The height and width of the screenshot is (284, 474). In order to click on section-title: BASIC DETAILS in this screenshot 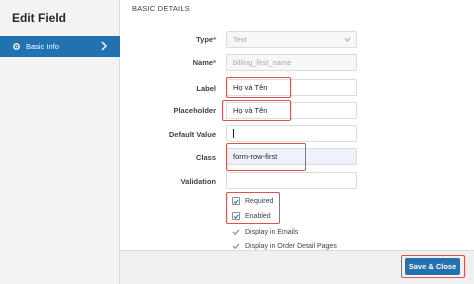, I will do `click(161, 8)`.